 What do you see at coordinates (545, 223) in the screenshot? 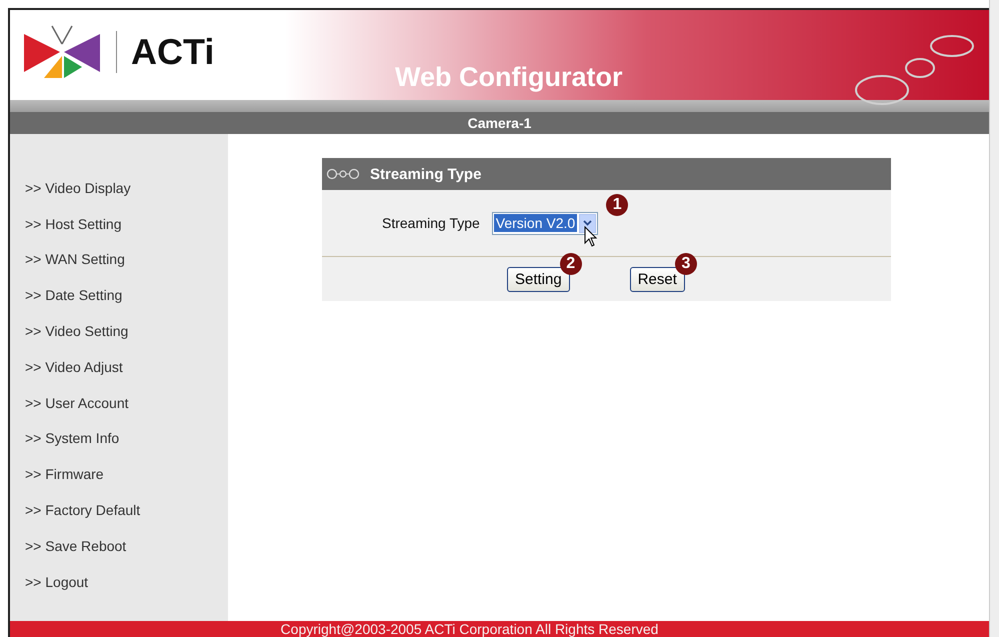
I see `streaming-type-select: Version V2.0` at bounding box center [545, 223].